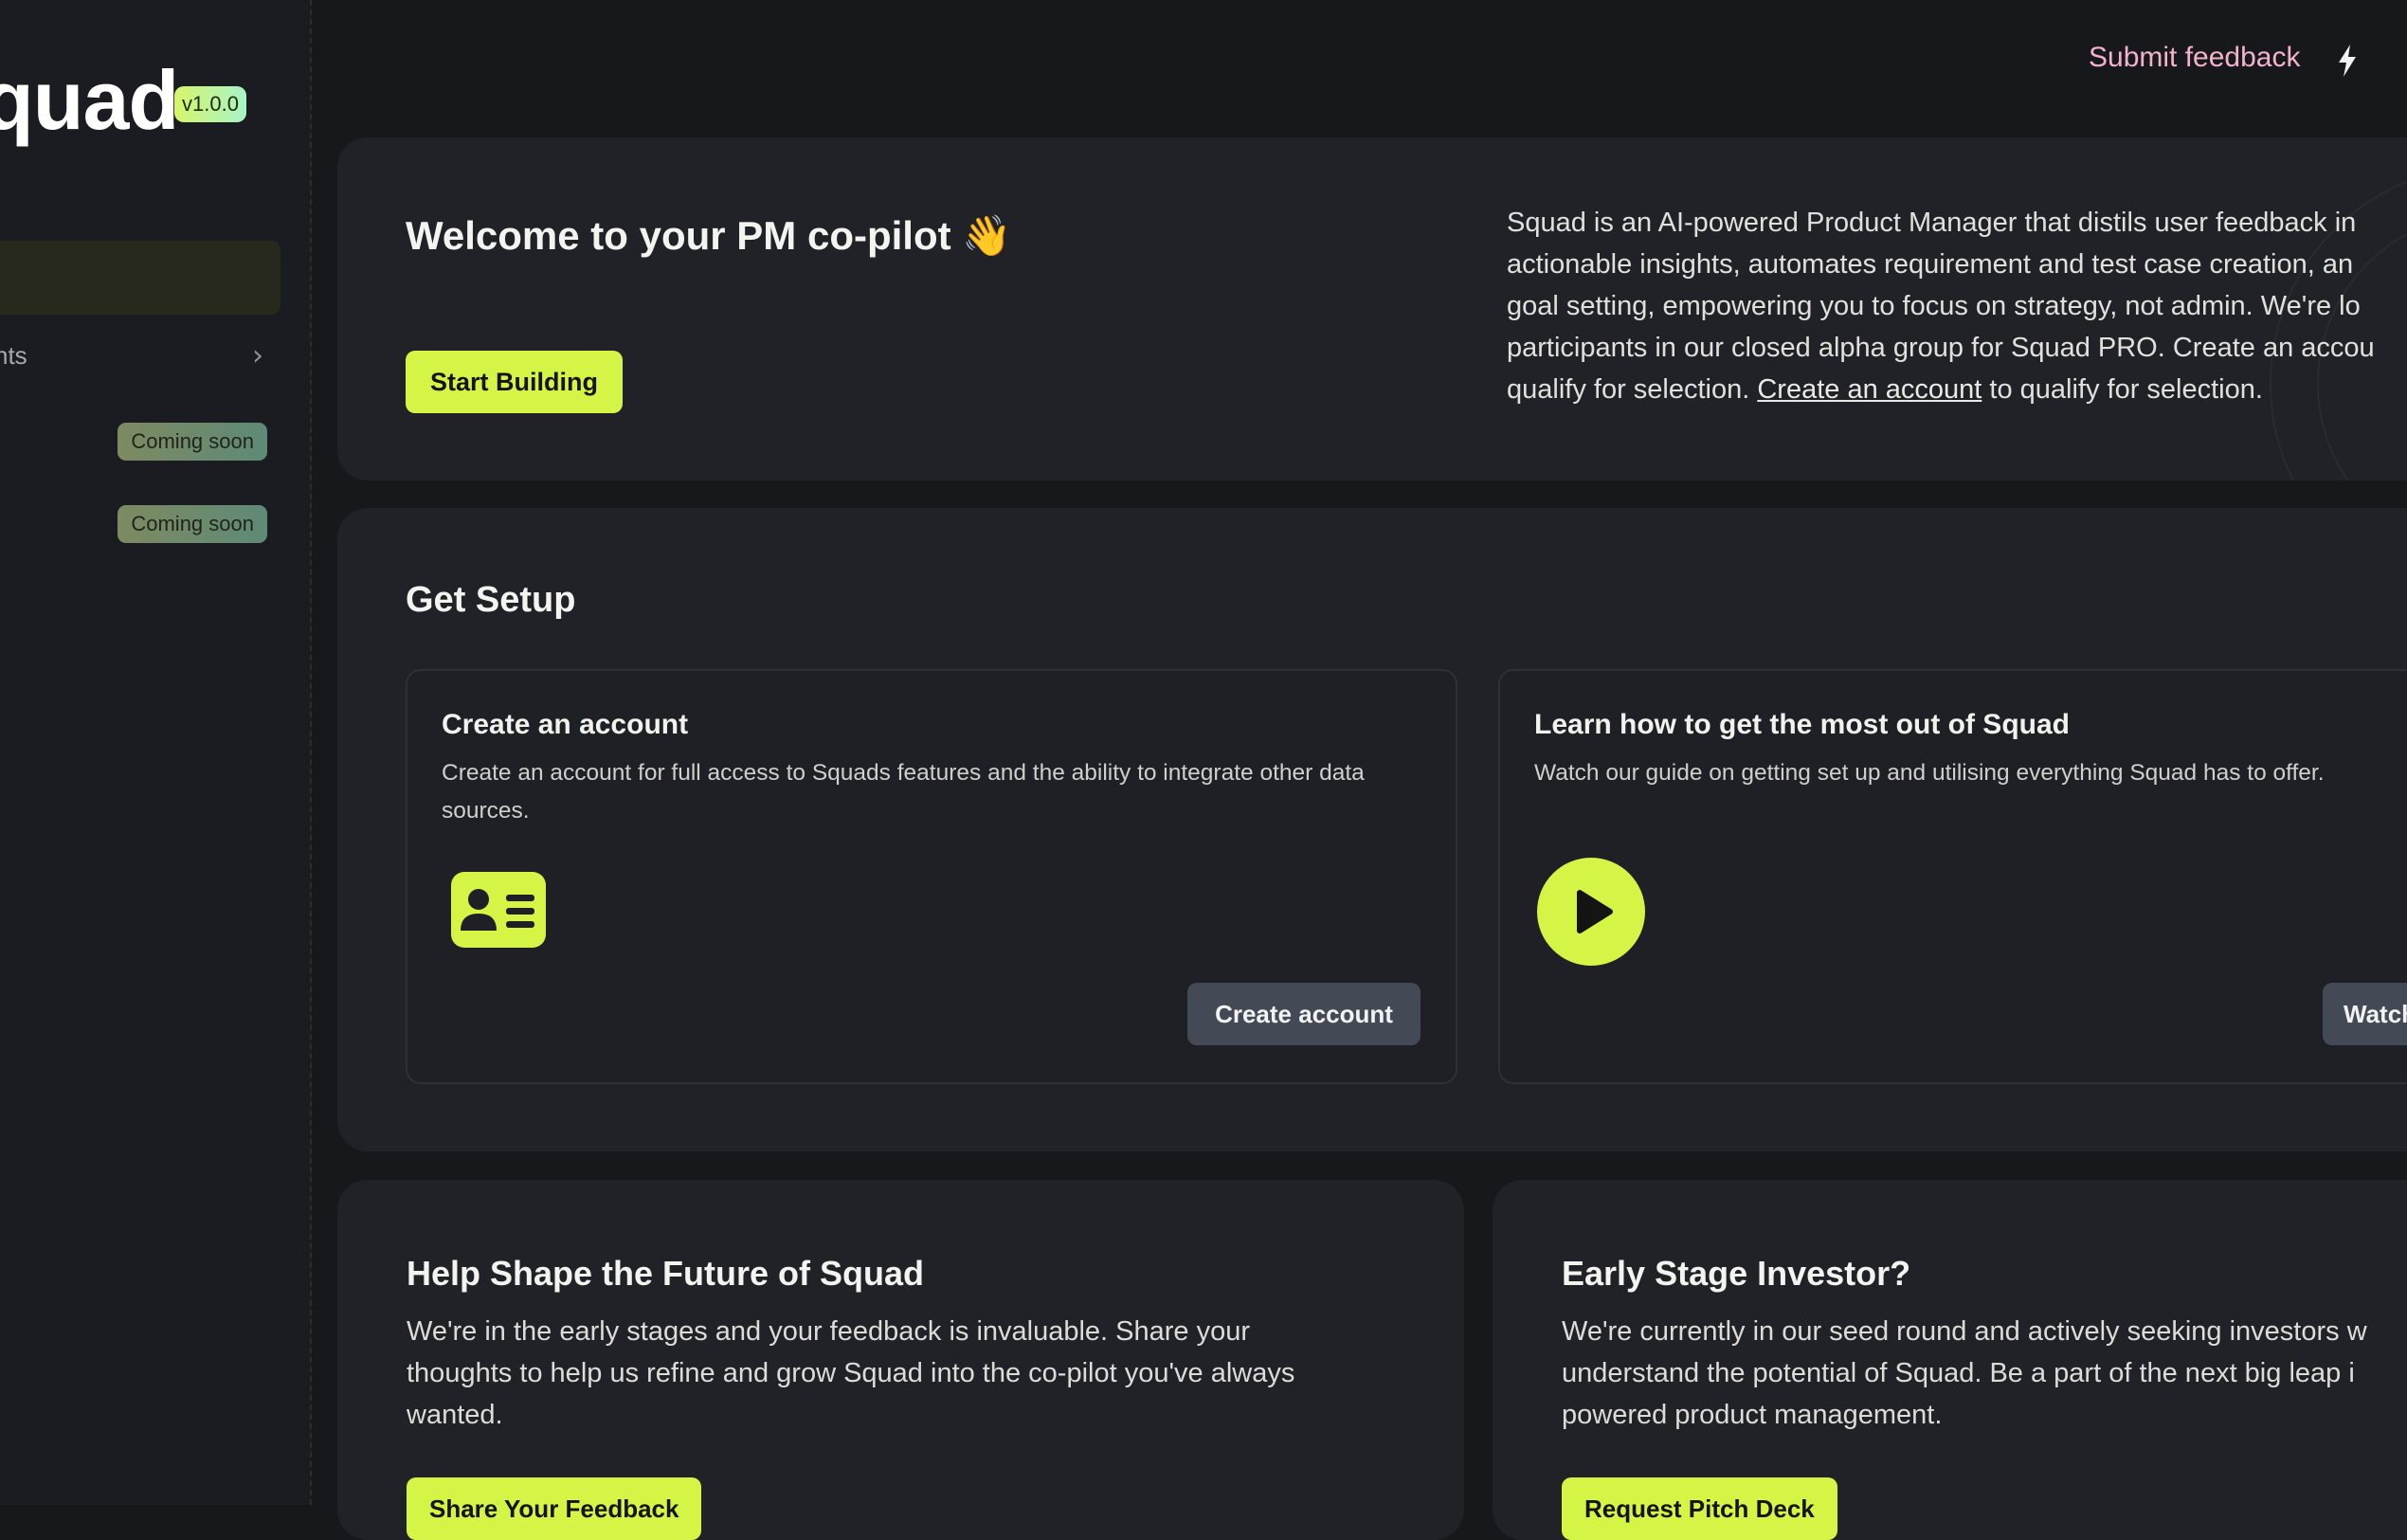  What do you see at coordinates (1304, 1014) in the screenshot?
I see `create-account-button: Create account` at bounding box center [1304, 1014].